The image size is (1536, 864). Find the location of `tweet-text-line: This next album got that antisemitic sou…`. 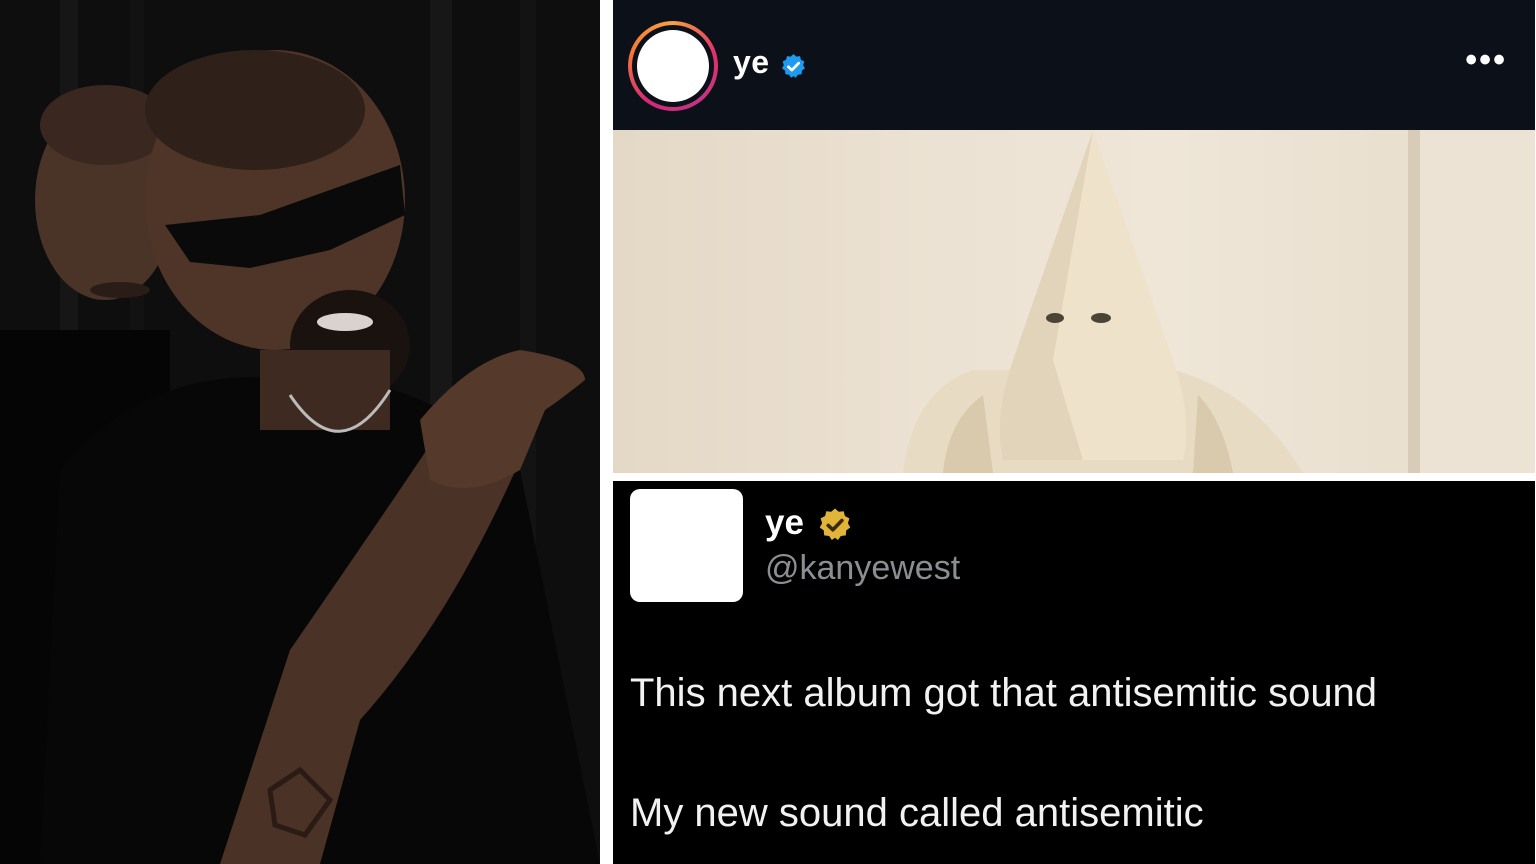

tweet-text-line: This next album got that antisemitic sou… is located at coordinates (1004, 693).